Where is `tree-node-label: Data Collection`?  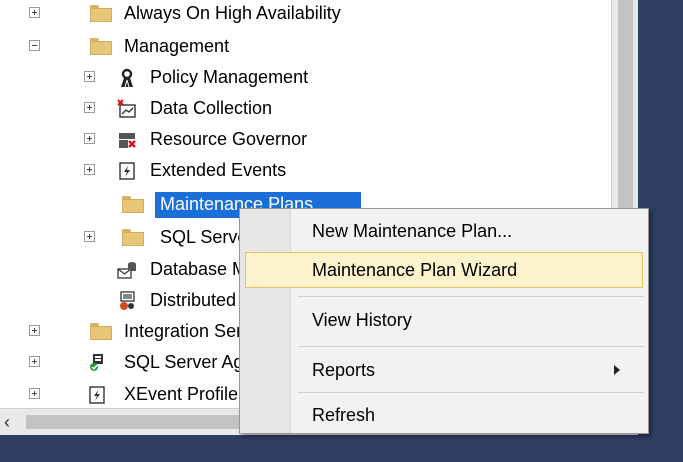 tree-node-label: Data Collection is located at coordinates (211, 108).